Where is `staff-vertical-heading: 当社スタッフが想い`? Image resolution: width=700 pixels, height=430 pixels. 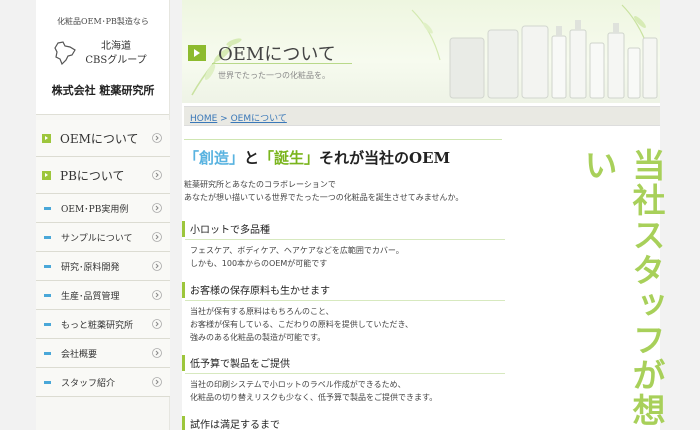
staff-vertical-heading: 当社スタッフが想い is located at coordinates (622, 288).